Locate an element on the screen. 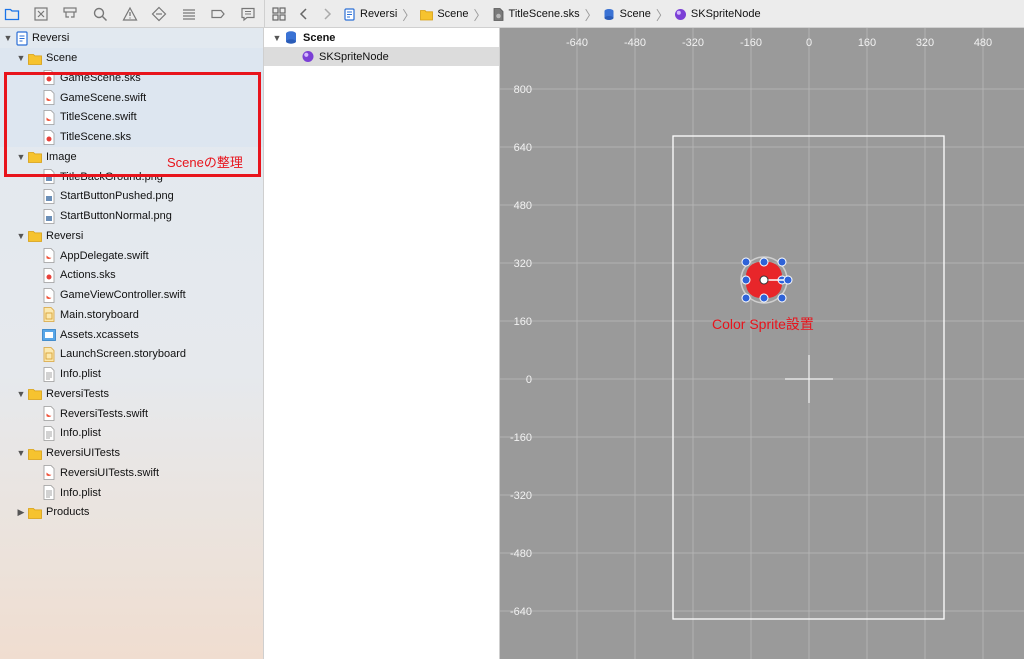 This screenshot has width=1024, height=659. y-tick-label: -160 is located at coordinates (521, 438).